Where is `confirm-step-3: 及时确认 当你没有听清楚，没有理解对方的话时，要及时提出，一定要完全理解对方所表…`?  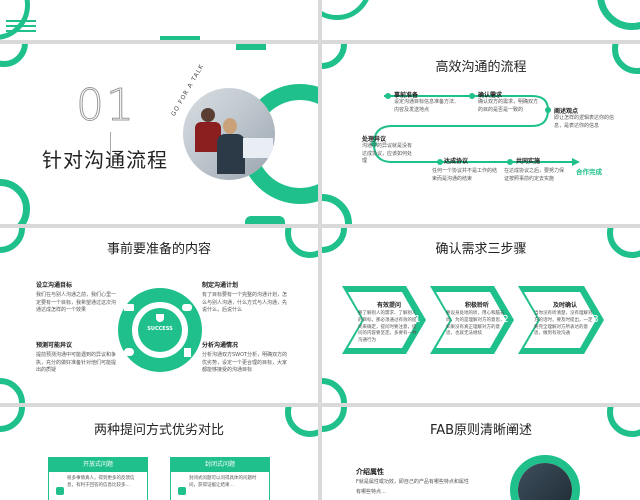
confirm-step-3: 及时确认 当你没有听清楚，没有理解对方的话时，要及时提出，一定要完全理解对方所表… is located at coordinates (563, 319).